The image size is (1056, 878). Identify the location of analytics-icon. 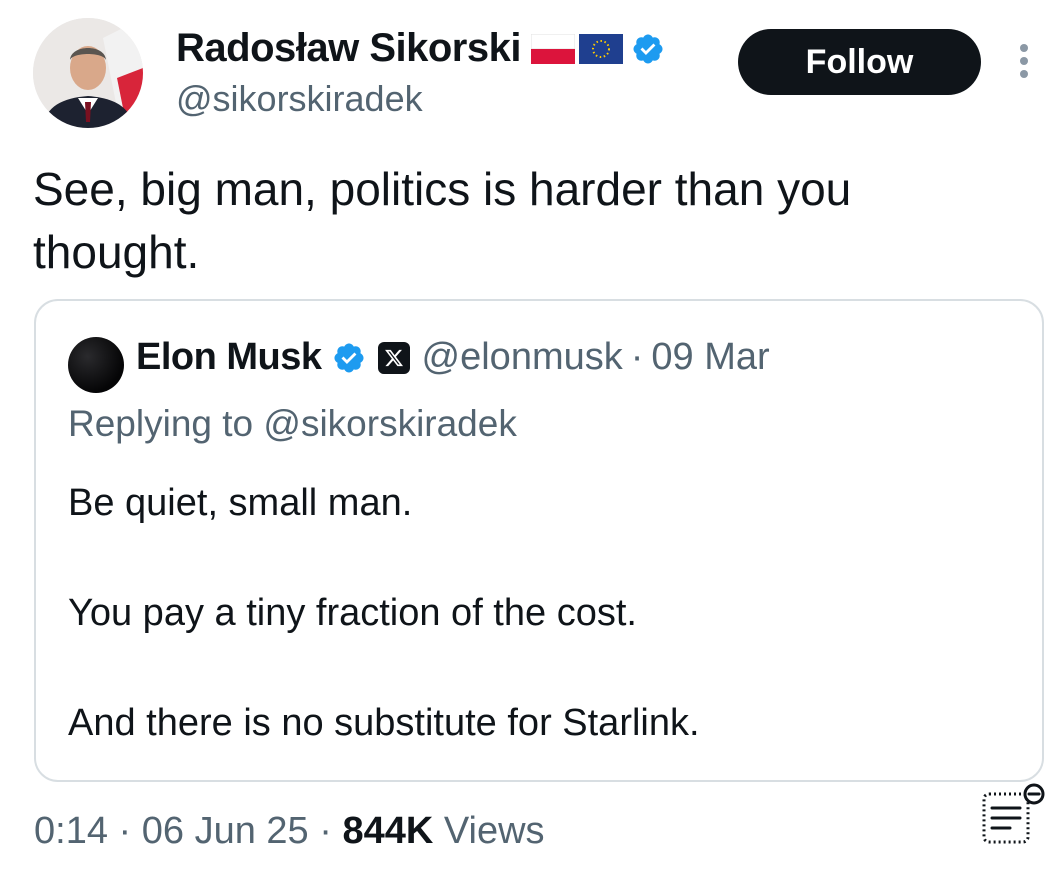
(1013, 815).